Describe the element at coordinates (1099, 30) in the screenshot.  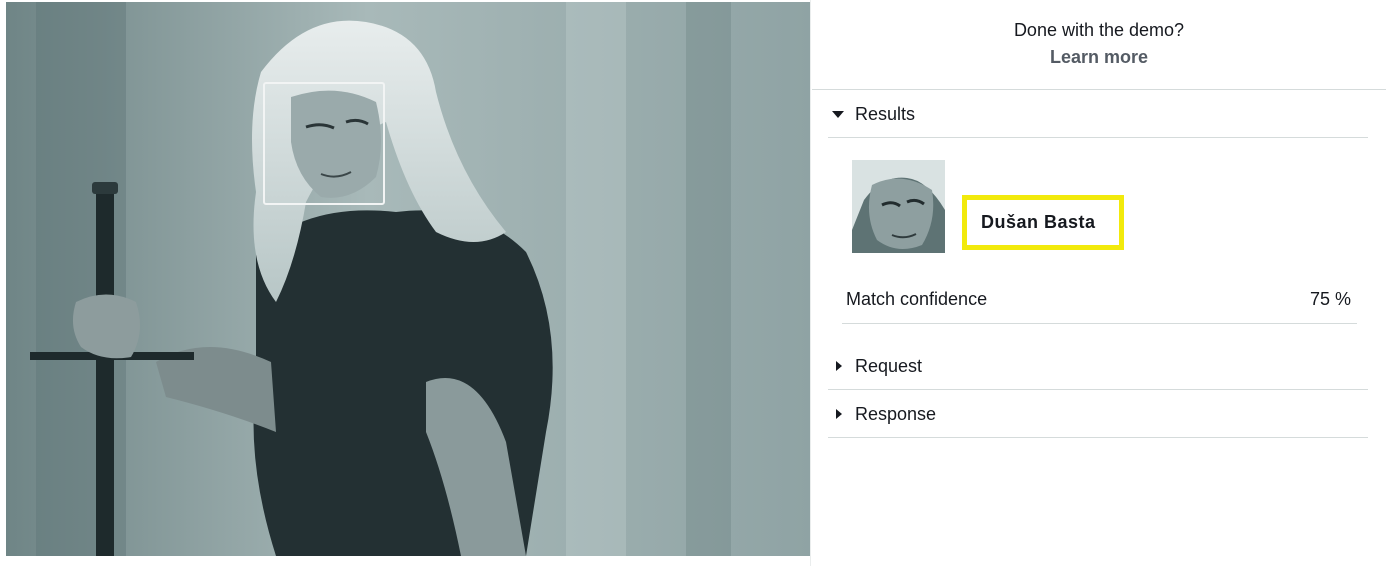
I see `demo-prompt-text: Done with the demo?` at that location.